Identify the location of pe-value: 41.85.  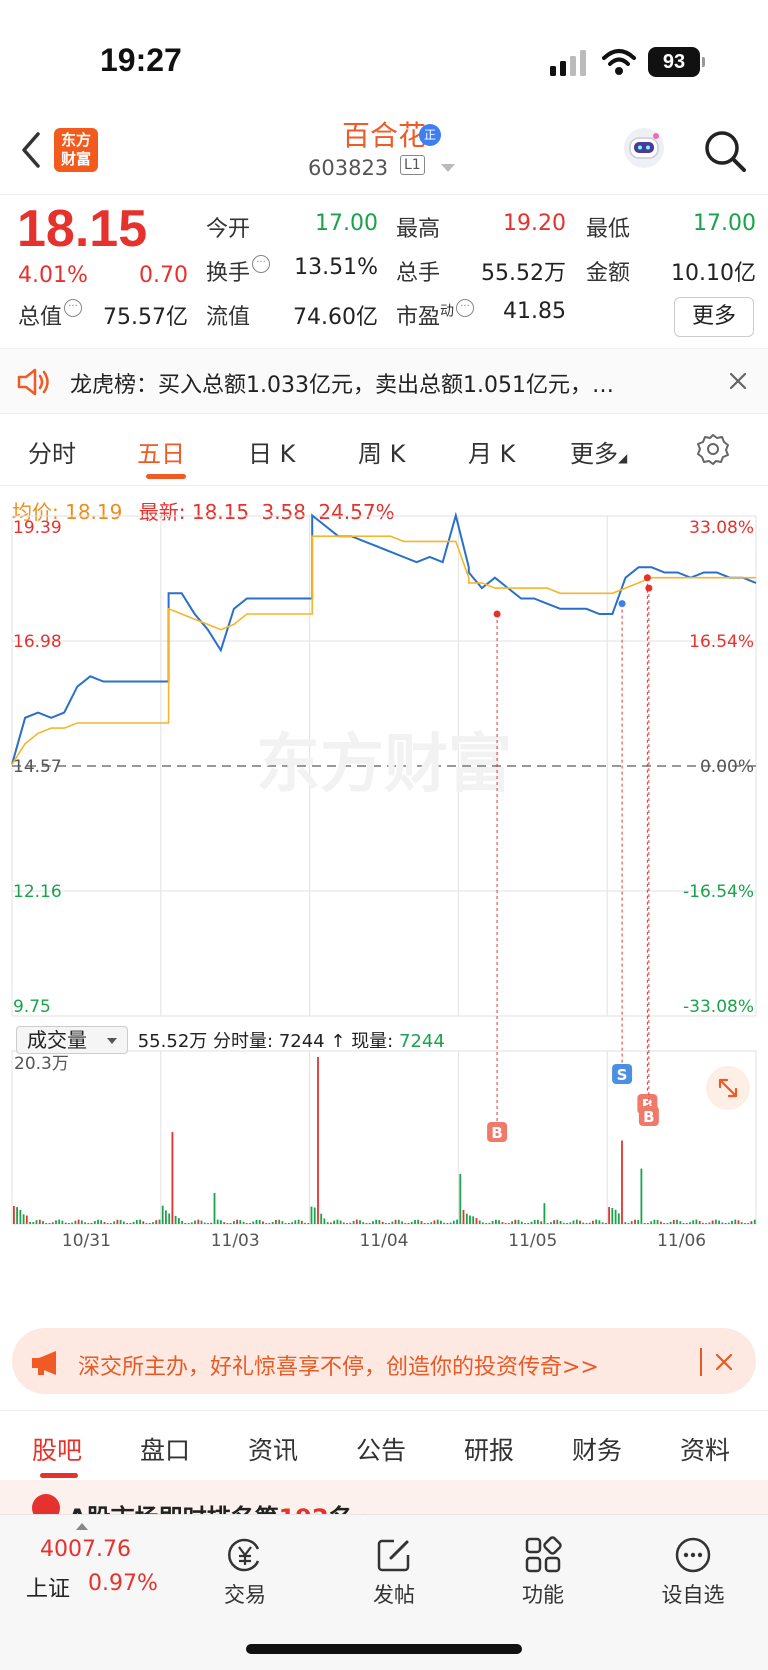
(534, 311).